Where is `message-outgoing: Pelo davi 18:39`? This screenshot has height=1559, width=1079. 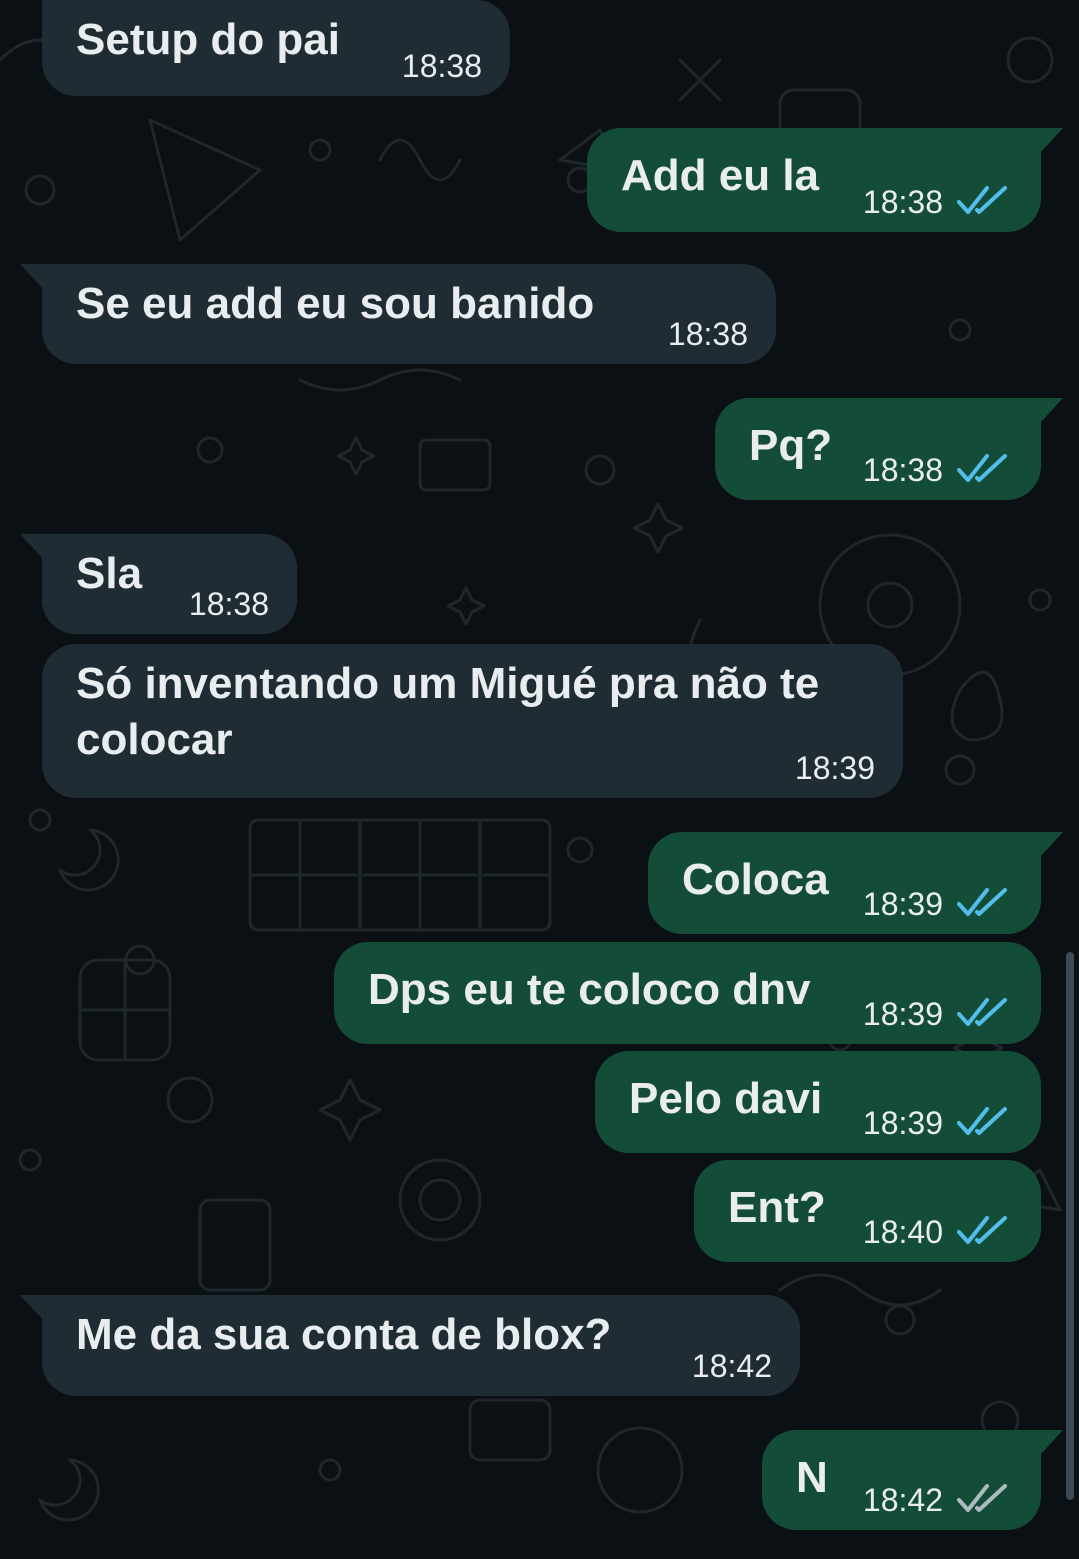 message-outgoing: Pelo davi 18:39 is located at coordinates (818, 1102).